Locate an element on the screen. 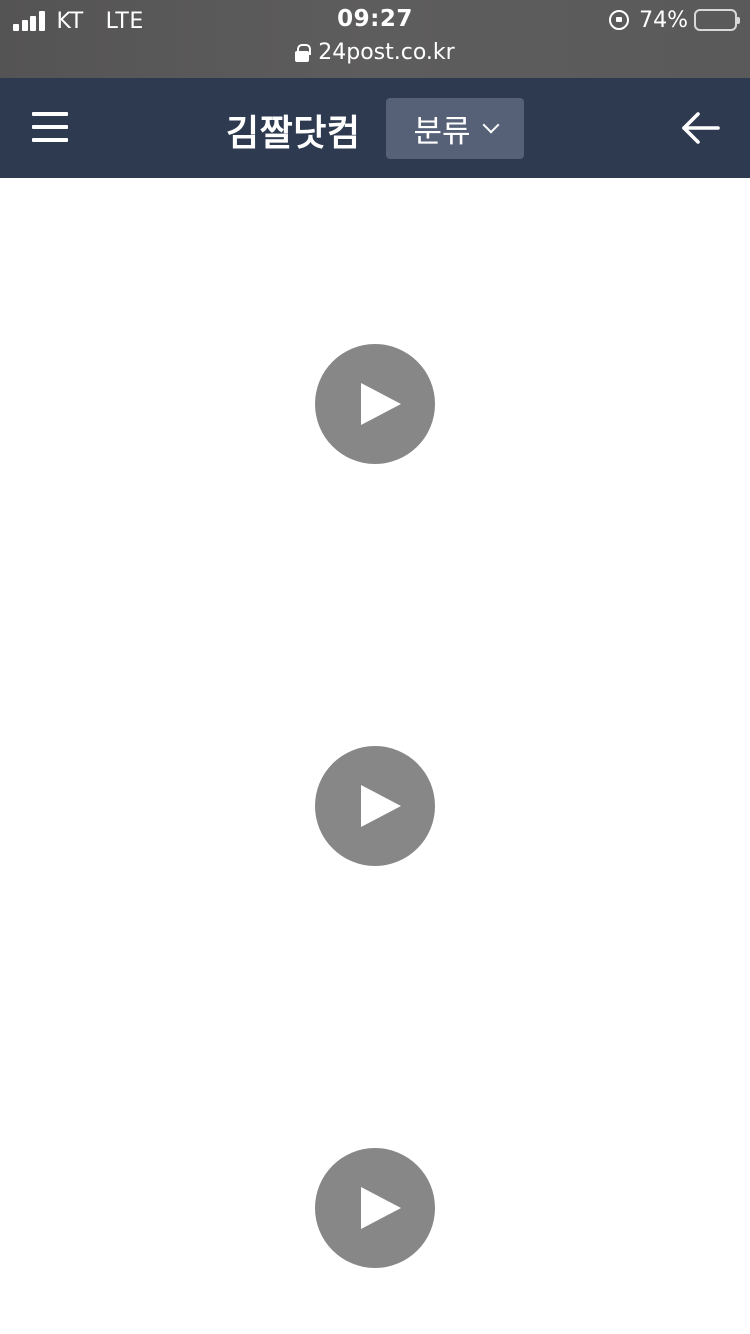  lock-icon is located at coordinates (303, 52).